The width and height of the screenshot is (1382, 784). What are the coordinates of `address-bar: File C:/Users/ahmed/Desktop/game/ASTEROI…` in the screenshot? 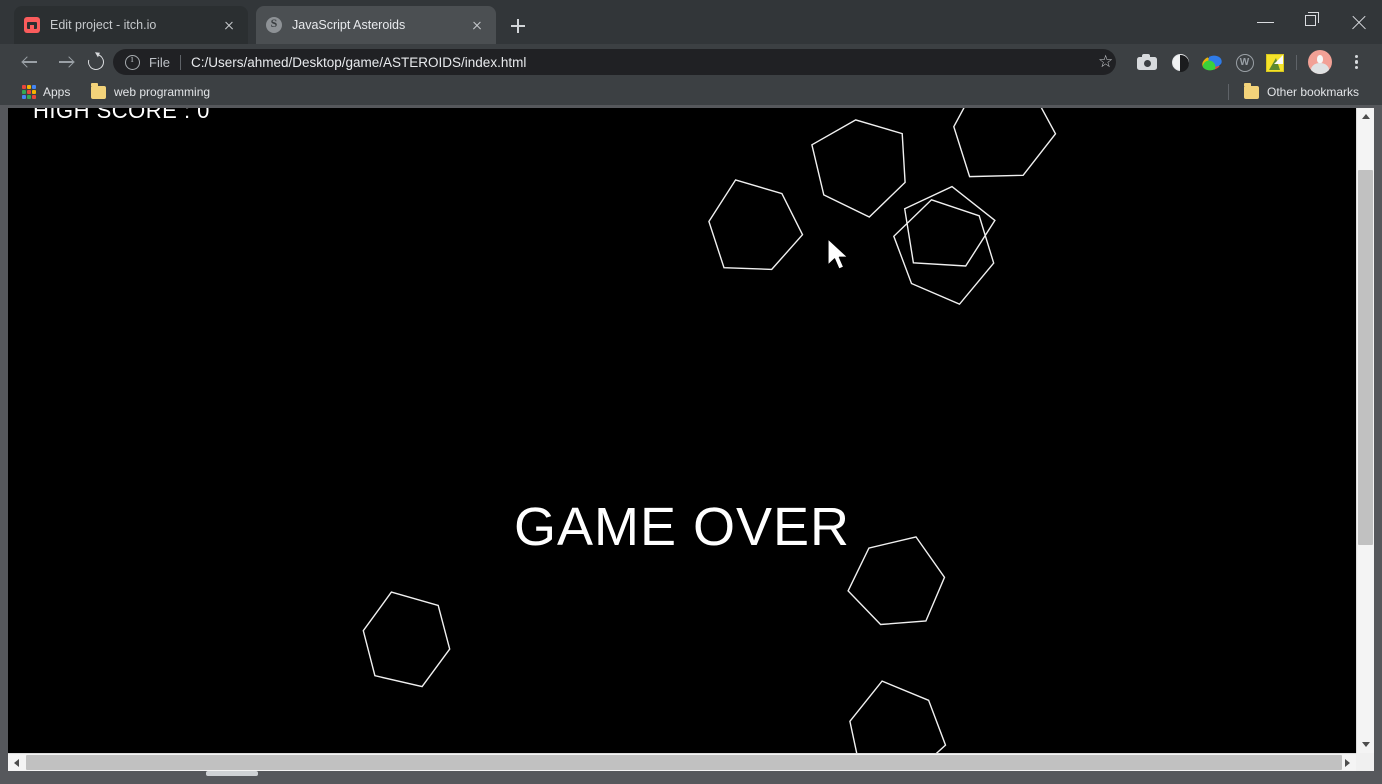 It's located at (614, 62).